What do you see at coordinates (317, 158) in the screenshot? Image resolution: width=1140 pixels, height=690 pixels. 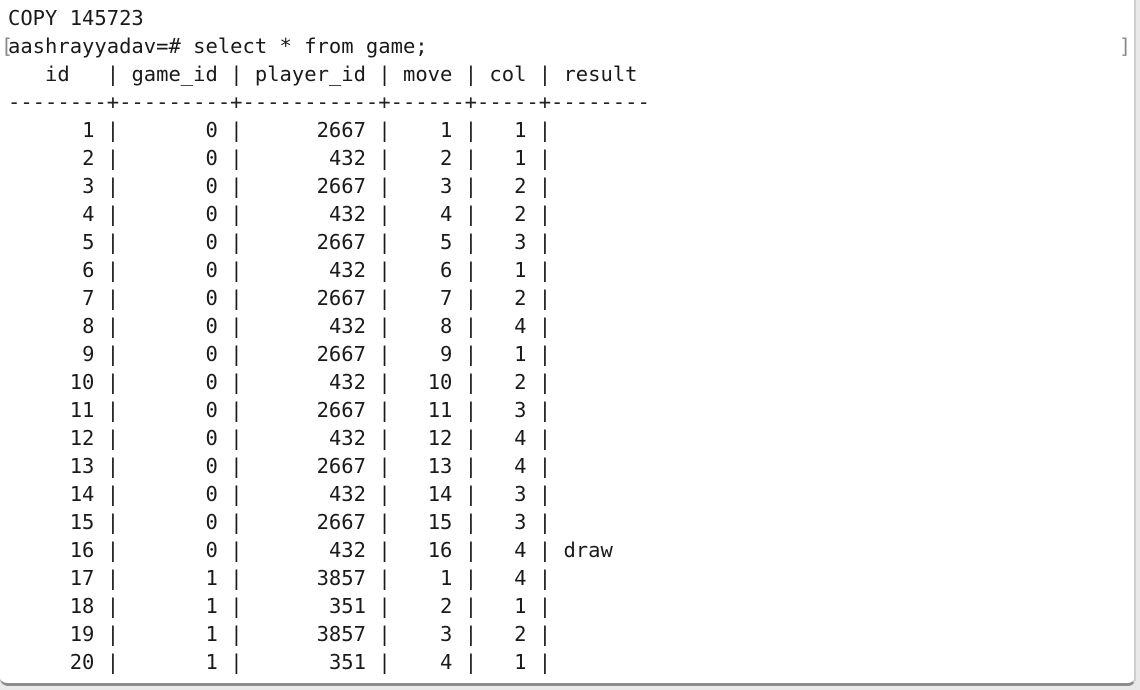 I see `table-row: 2 | 0 | 432 | 2 | 1 |` at bounding box center [317, 158].